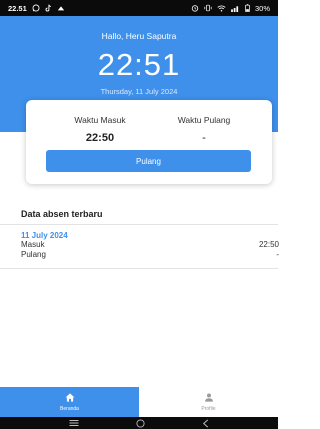 This screenshot has height=429, width=320. I want to click on attendance-record: 11 July 2024 Masuk 22:50 Pulang -, so click(150, 245).